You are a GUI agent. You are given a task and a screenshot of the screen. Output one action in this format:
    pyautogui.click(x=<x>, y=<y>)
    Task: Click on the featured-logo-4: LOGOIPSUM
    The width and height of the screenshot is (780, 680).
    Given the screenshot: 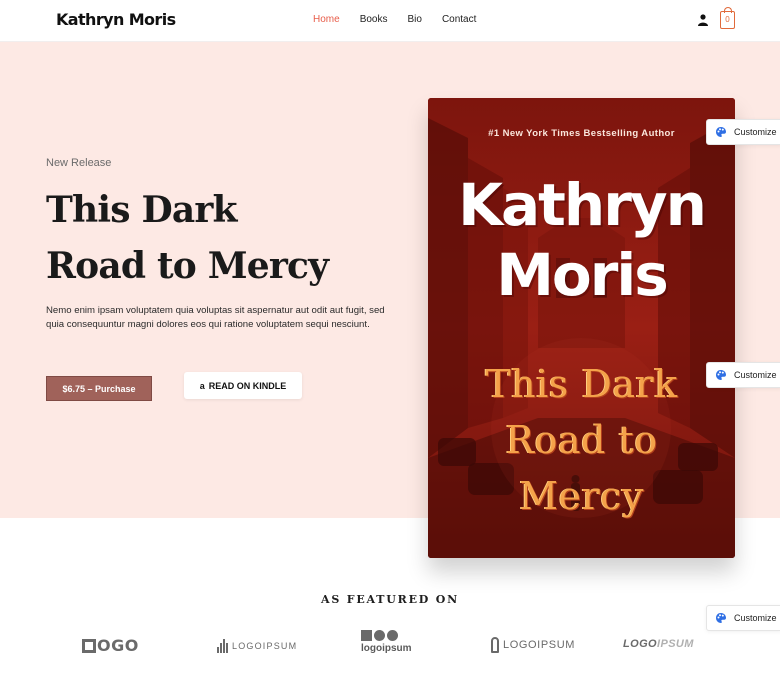 What is the action you would take?
    pyautogui.click(x=533, y=645)
    